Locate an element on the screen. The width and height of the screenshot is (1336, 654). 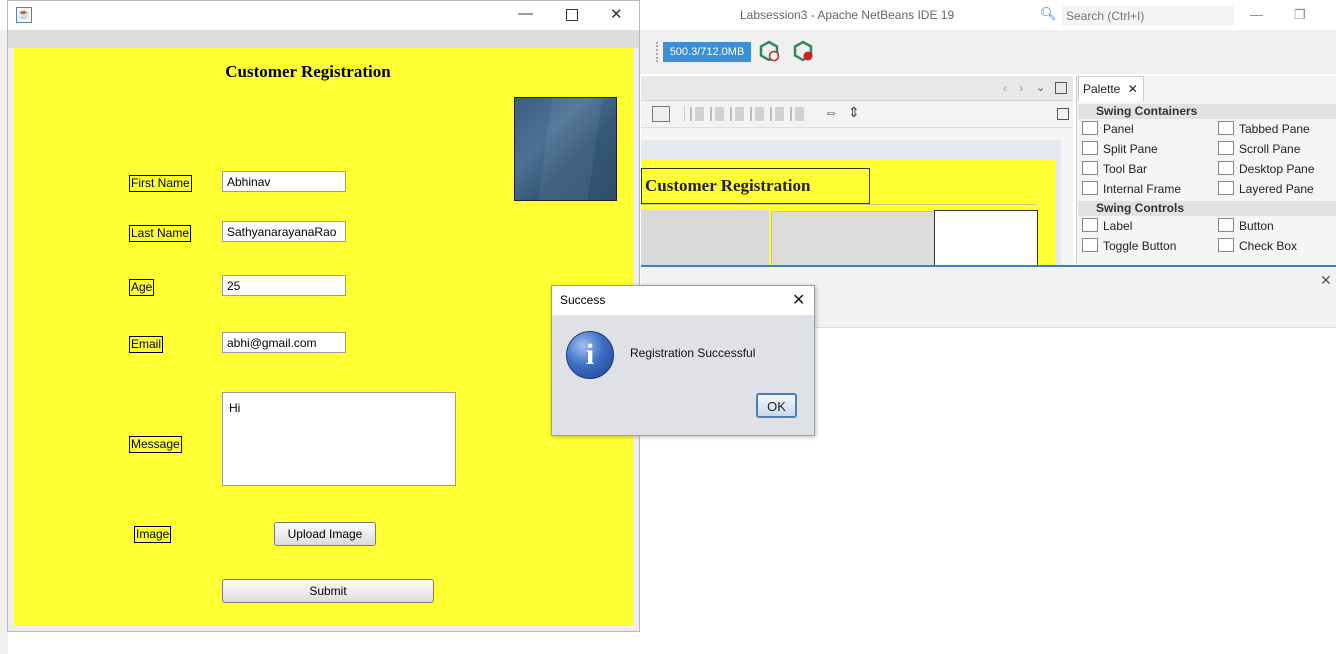
palette-item-desktop-pane: Desktop Pane is located at coordinates (1266, 169).